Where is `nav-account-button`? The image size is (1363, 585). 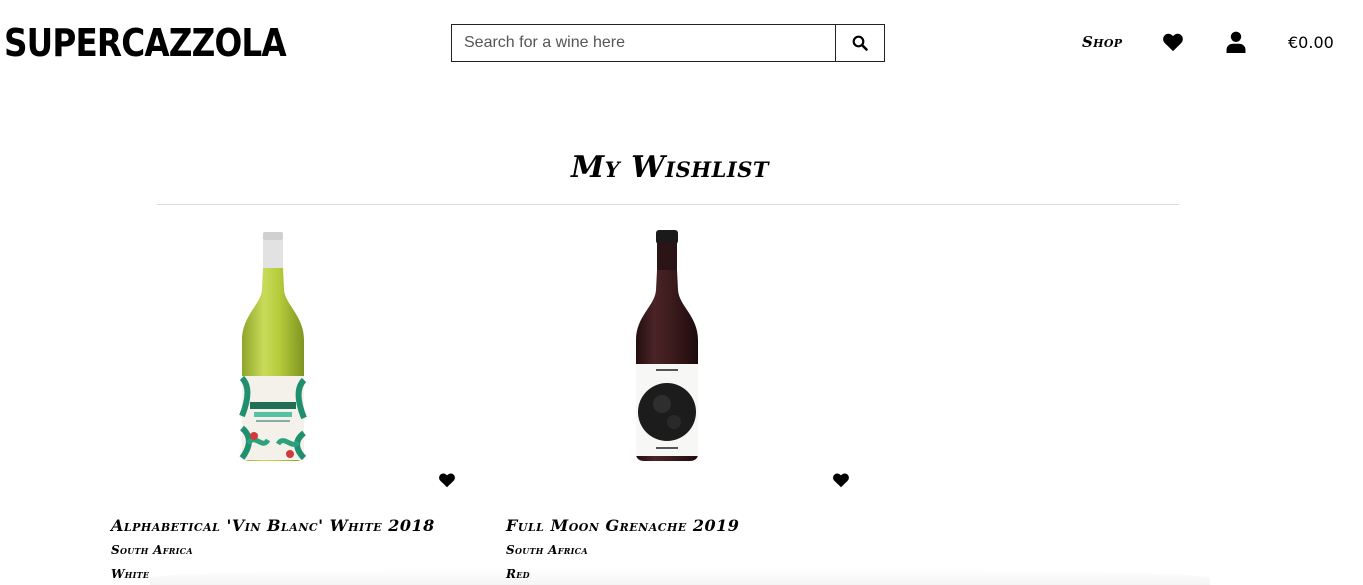
nav-account-button is located at coordinates (1236, 42).